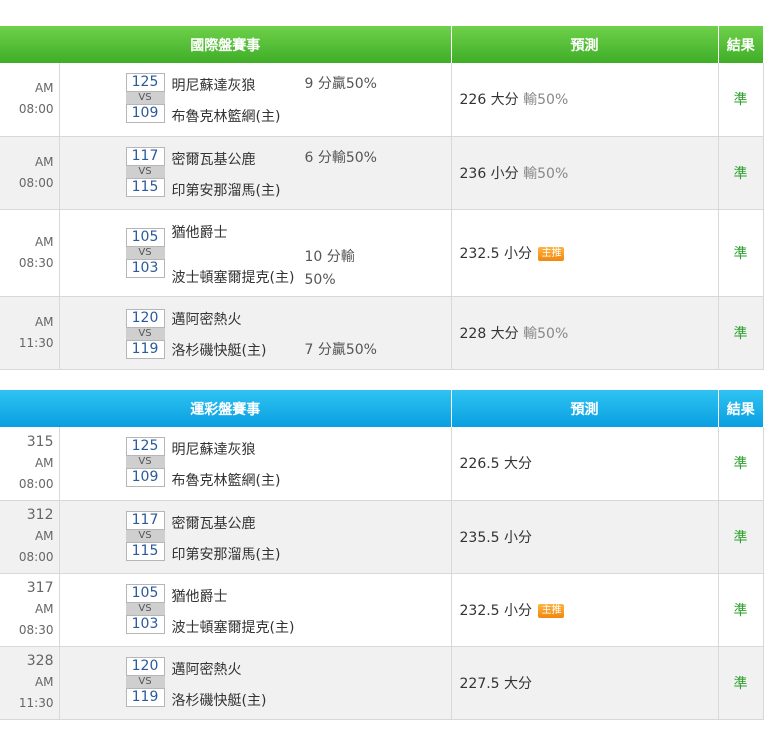  I want to click on prediction-value: 226 大分, so click(489, 100).